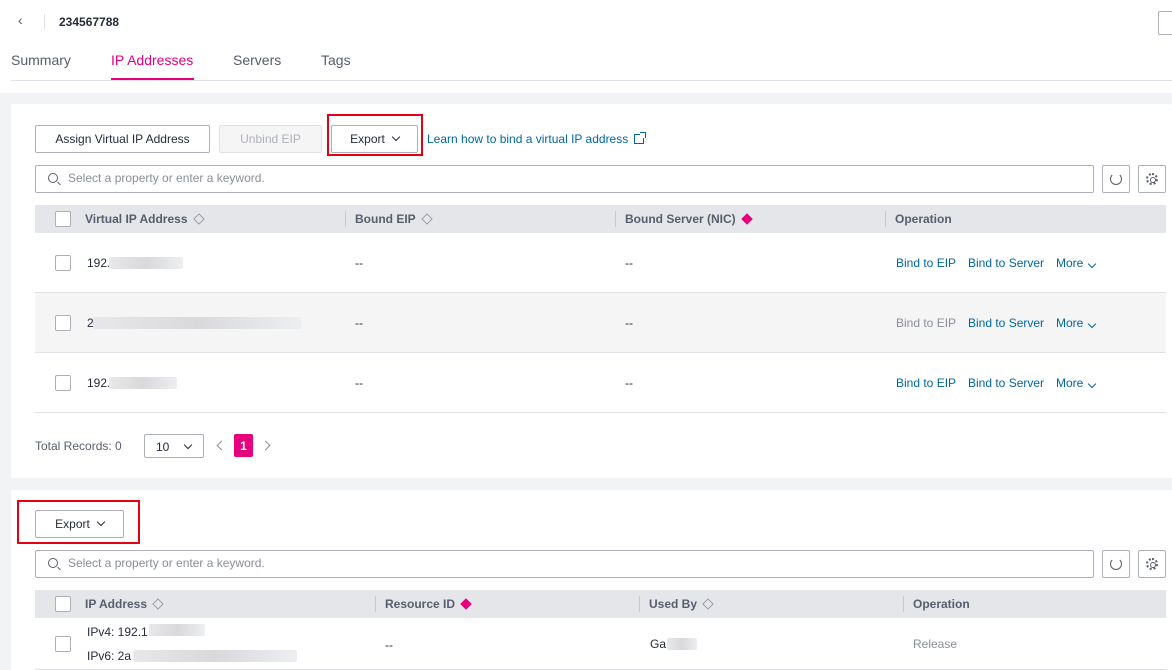 This screenshot has height=670, width=1172. I want to click on back-arrow-icon: ‹, so click(25, 22).